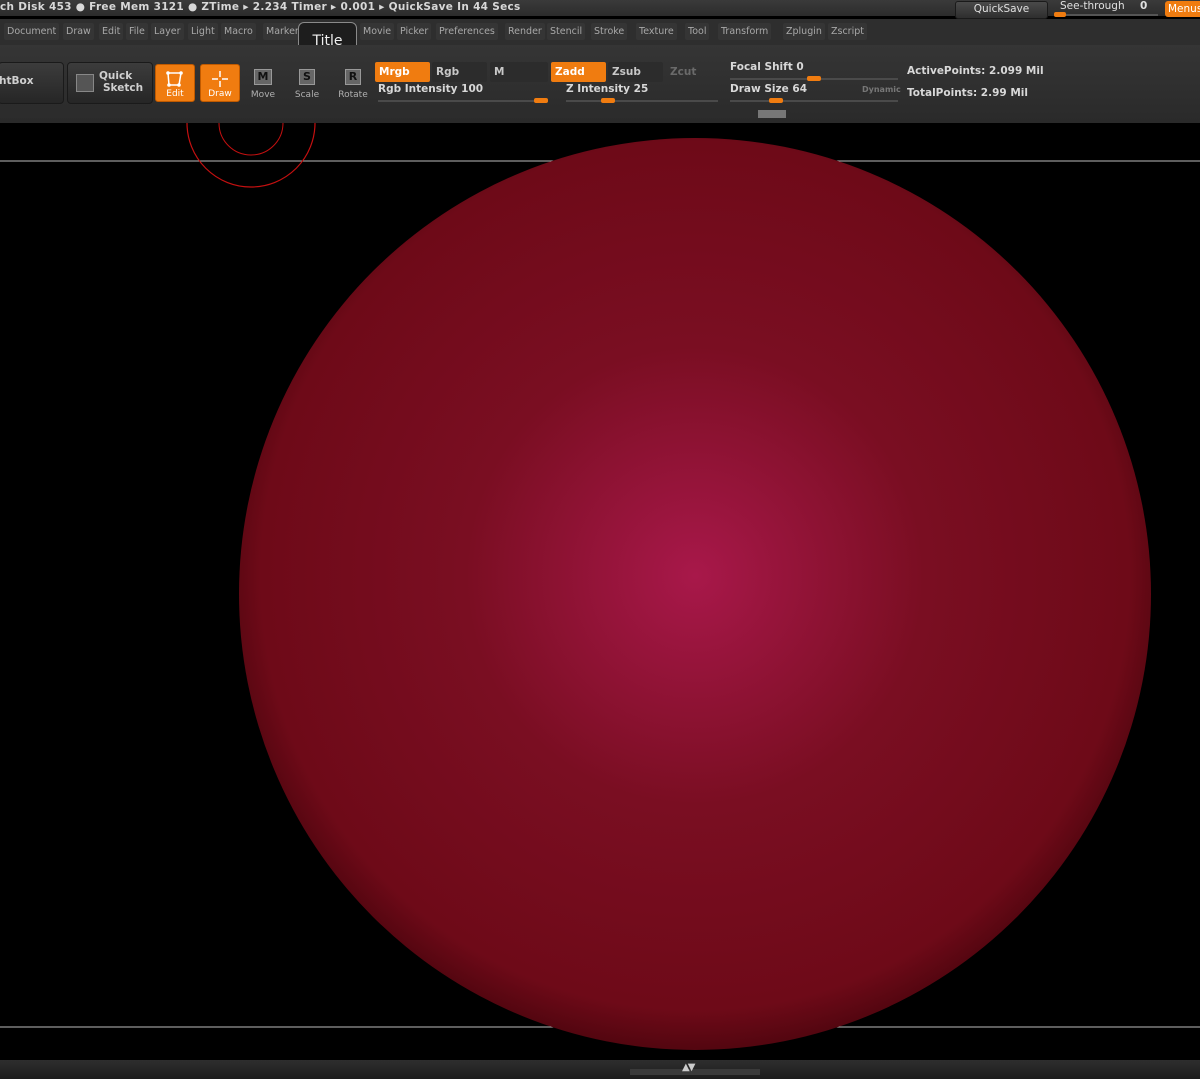 Image resolution: width=1200 pixels, height=1079 pixels. Describe the element at coordinates (635, 72) in the screenshot. I see `zsub-button: Zsub` at that location.